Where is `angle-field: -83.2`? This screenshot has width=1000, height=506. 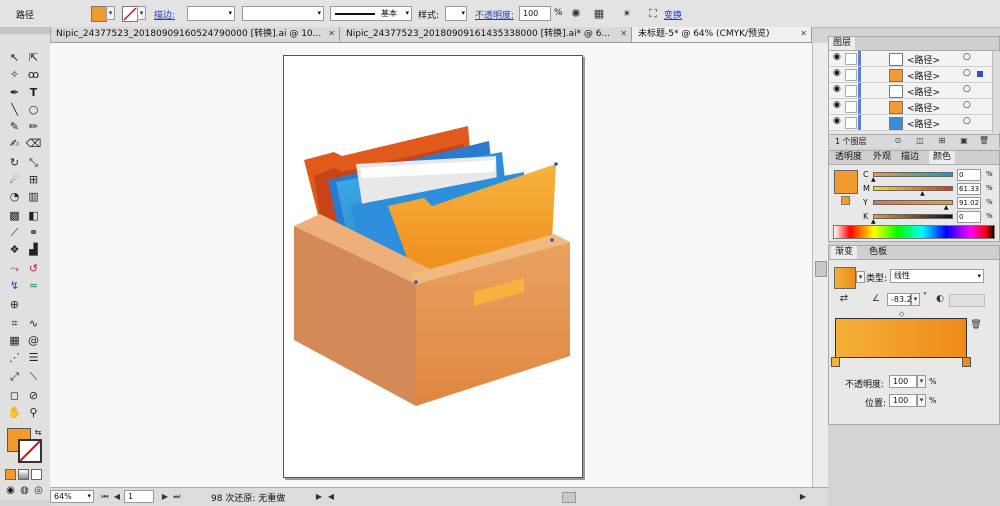 angle-field: -83.2 is located at coordinates (899, 299).